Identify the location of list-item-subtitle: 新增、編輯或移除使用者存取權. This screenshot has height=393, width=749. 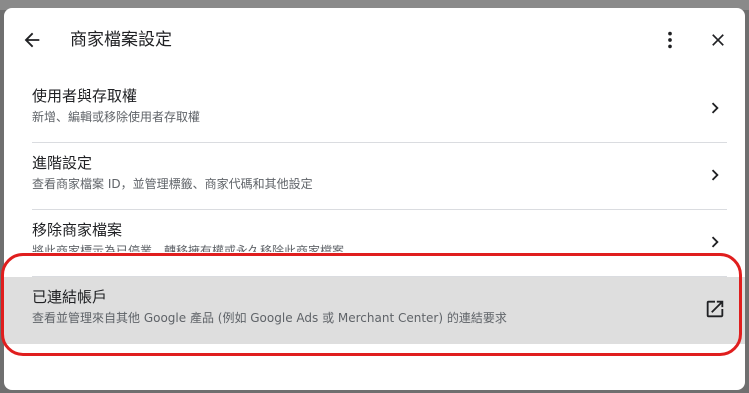
(116, 117).